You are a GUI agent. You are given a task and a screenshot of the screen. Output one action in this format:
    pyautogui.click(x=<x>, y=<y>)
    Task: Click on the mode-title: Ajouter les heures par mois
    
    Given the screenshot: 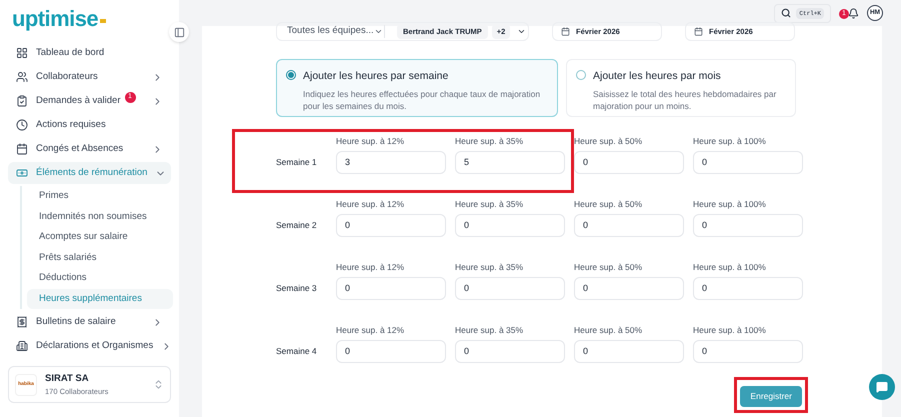 What is the action you would take?
    pyautogui.click(x=657, y=76)
    